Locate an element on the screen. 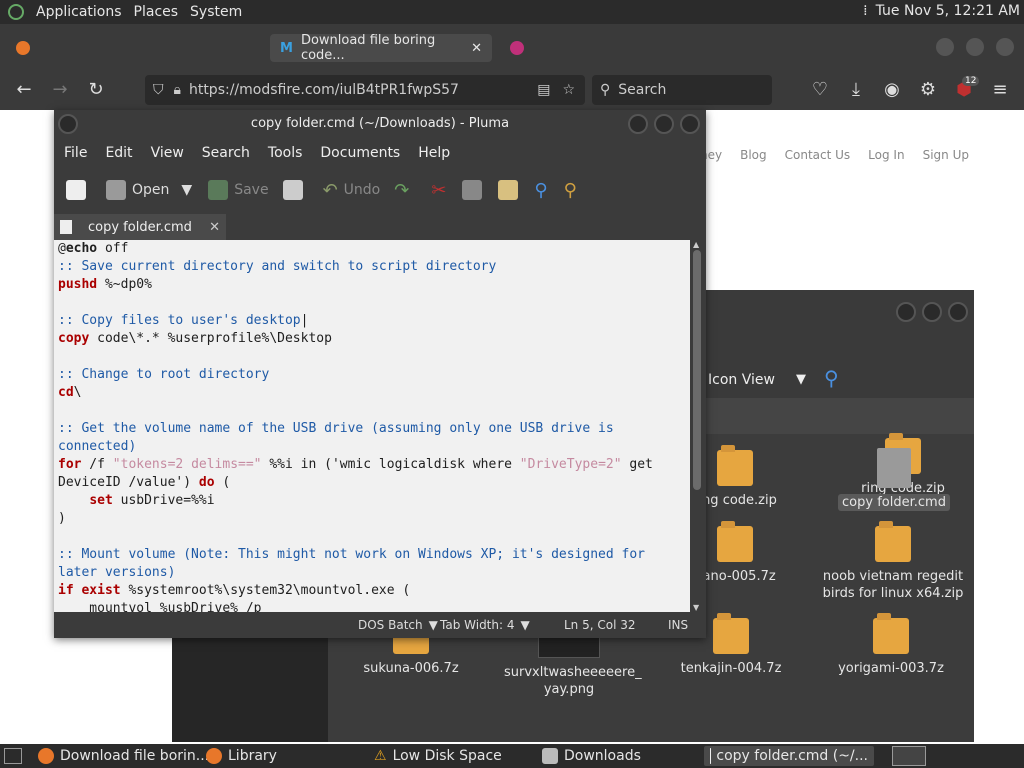 The height and width of the screenshot is (768, 1024). search-bar: ⚲ Search is located at coordinates (682, 90).